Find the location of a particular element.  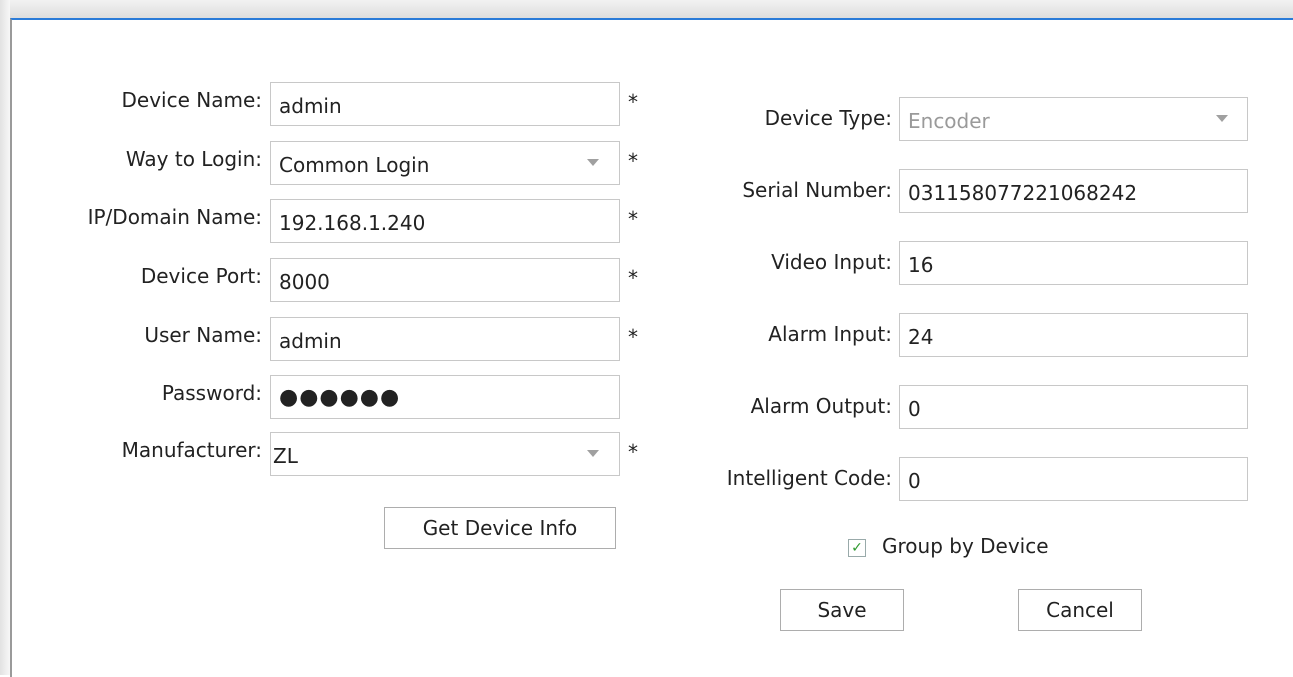

video-input-field: 16 is located at coordinates (1073, 263).